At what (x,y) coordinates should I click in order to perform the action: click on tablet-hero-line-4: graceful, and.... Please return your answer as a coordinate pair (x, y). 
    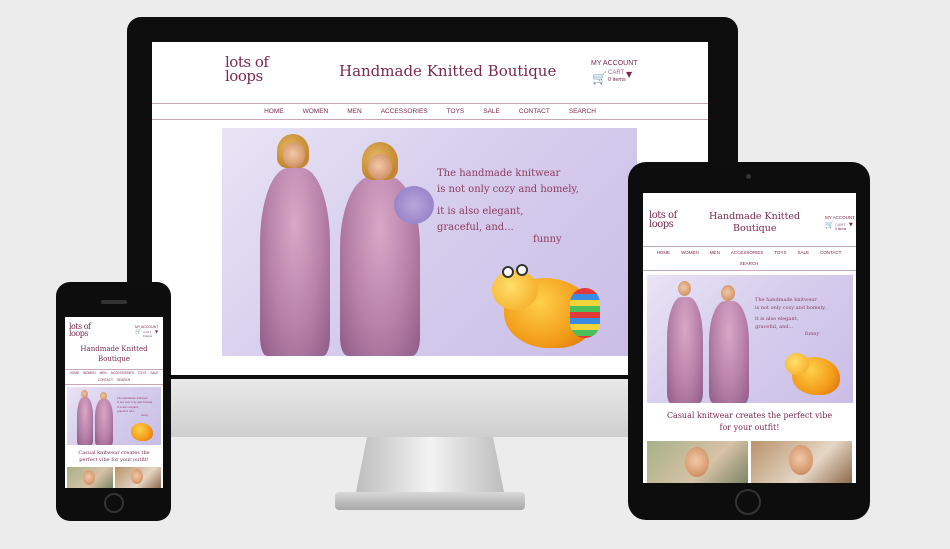
    Looking at the image, I should click on (774, 327).